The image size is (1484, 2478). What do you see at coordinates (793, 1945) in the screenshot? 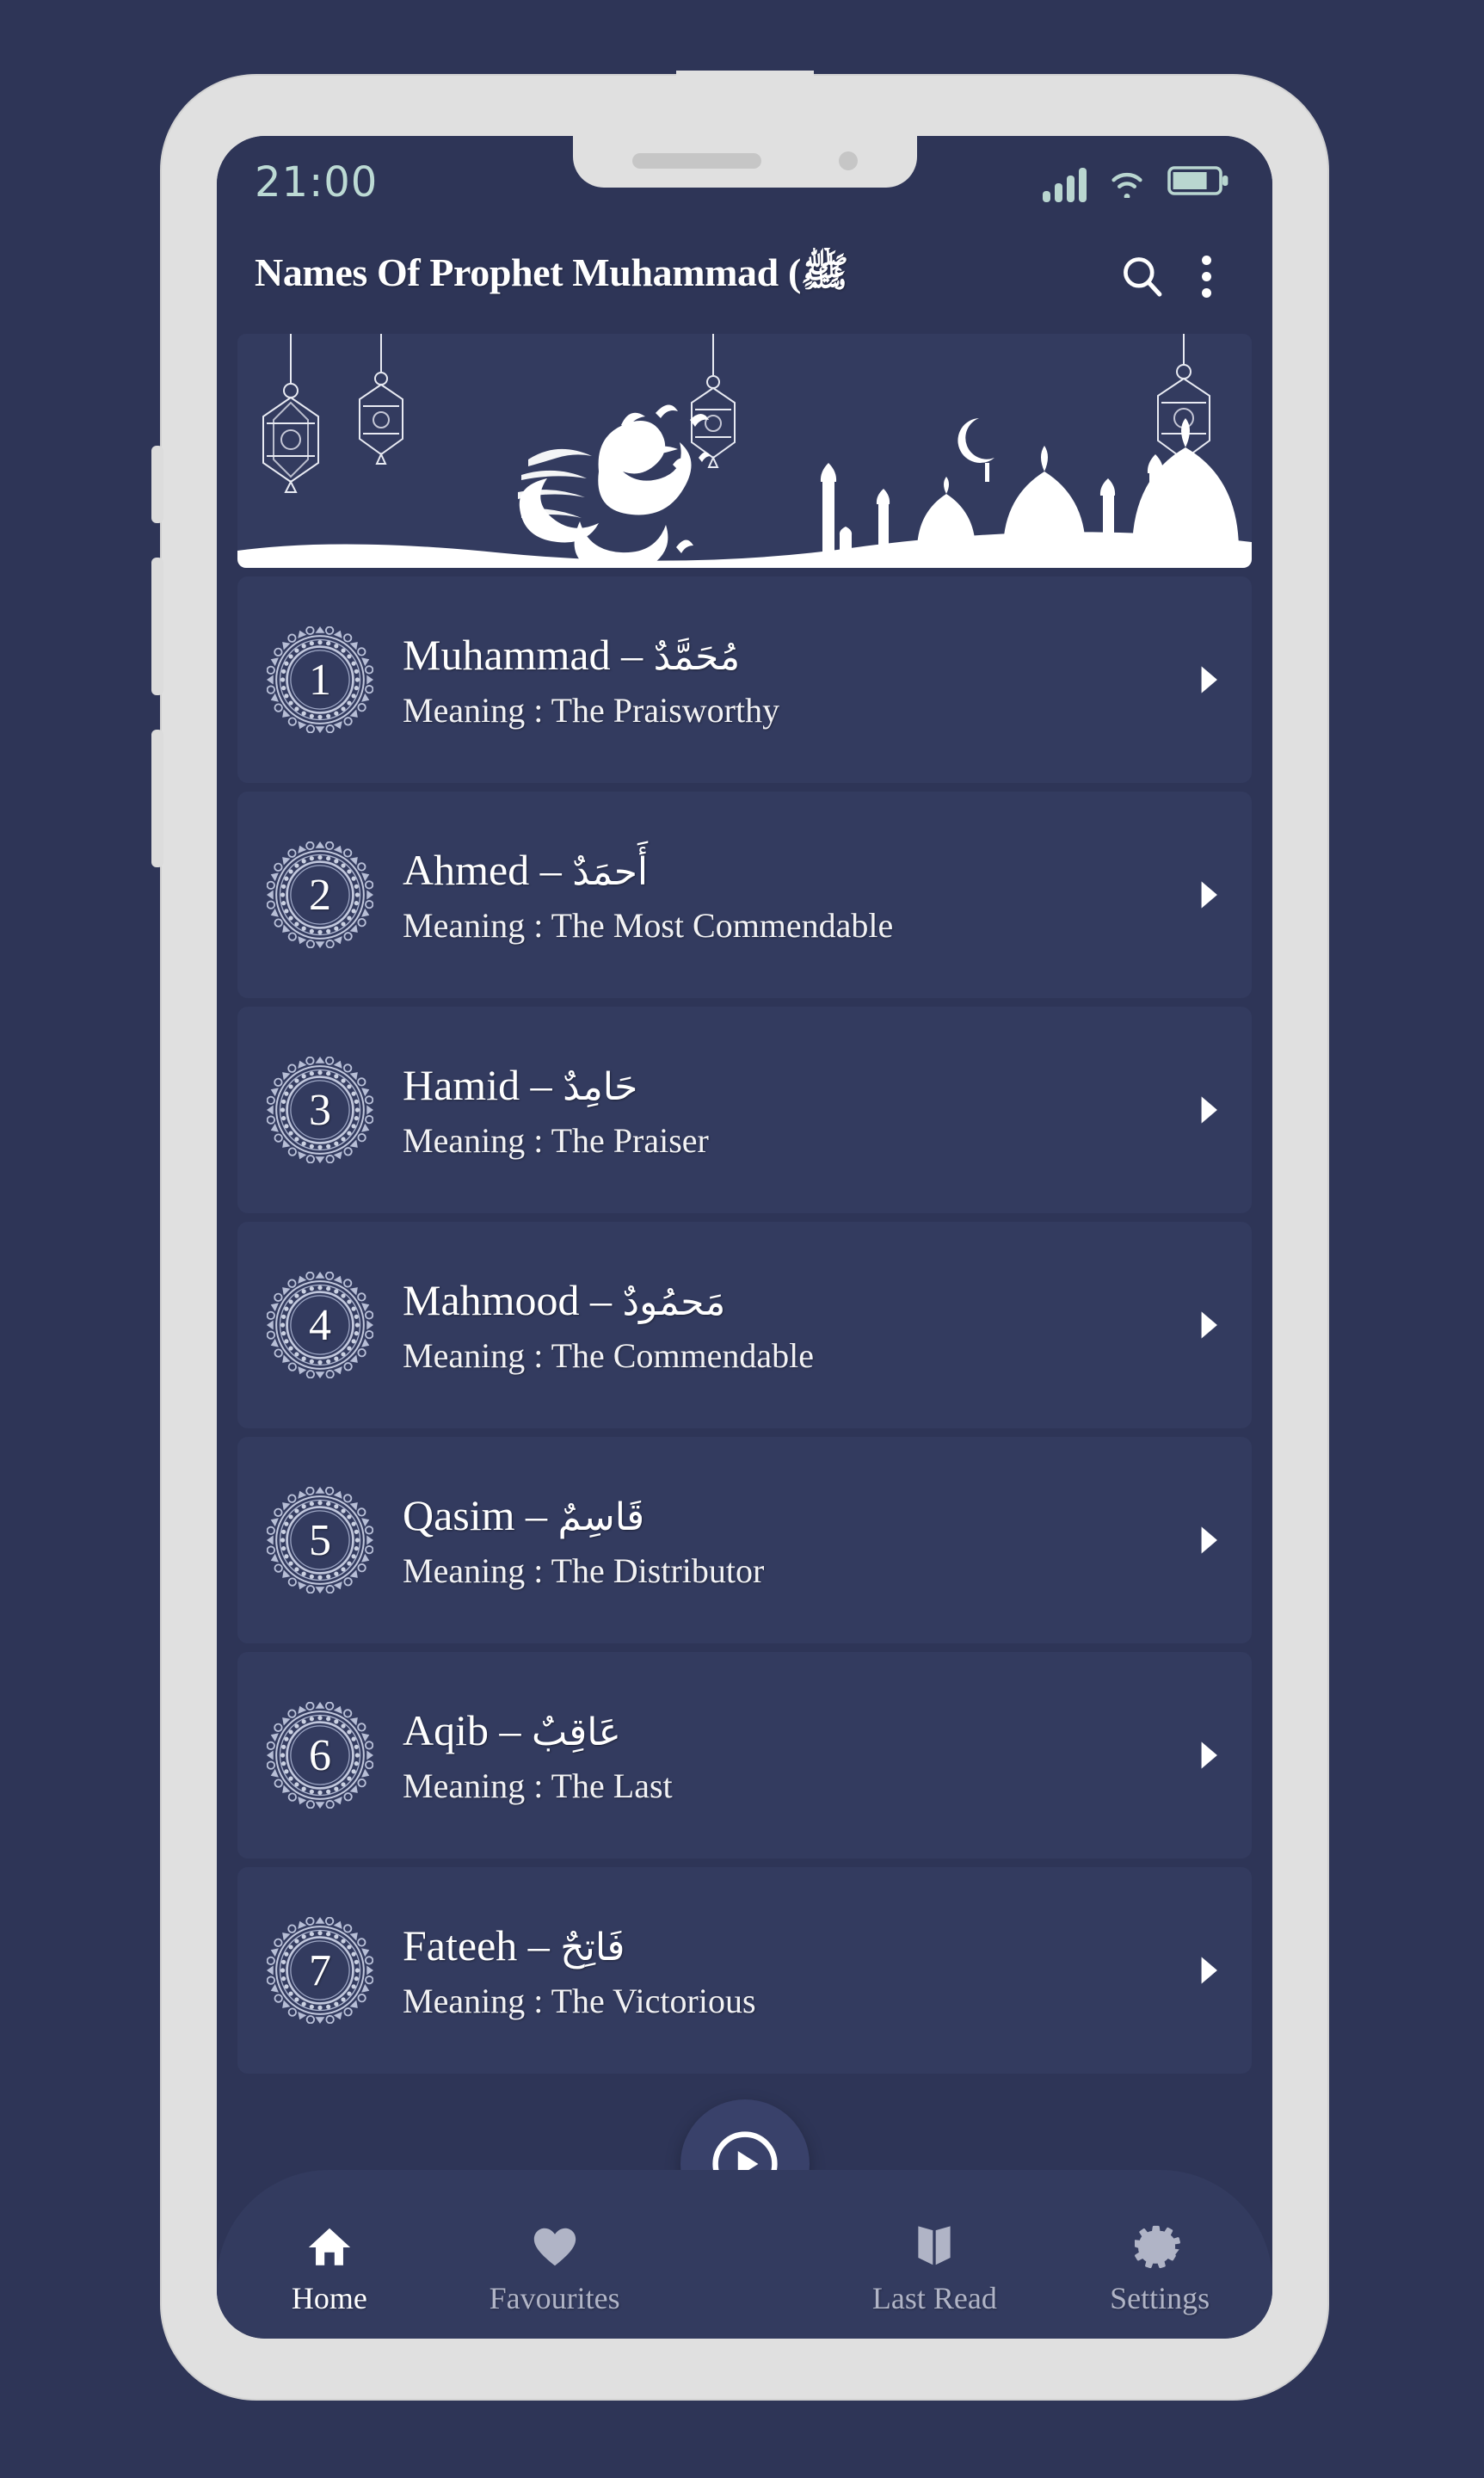
I see `item-name-line: Fateeh – فَاتِحٌ` at bounding box center [793, 1945].